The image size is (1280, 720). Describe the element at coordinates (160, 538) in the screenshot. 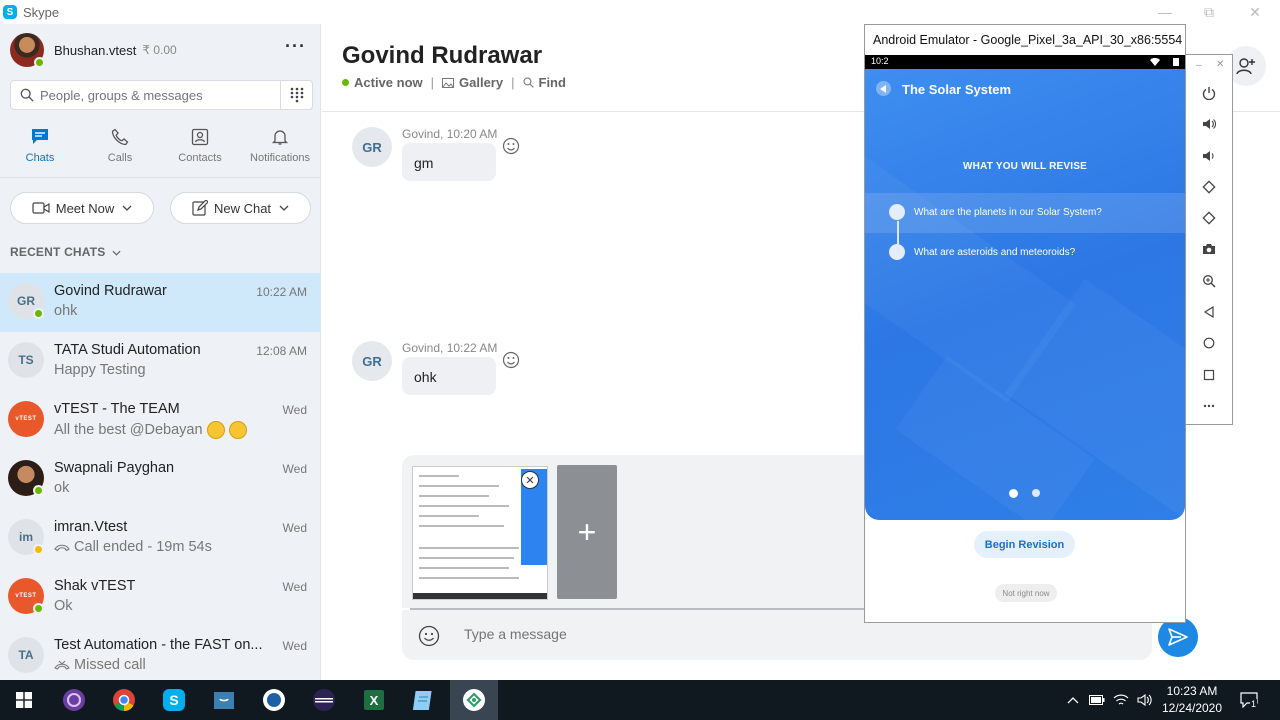

I see `chat-item-imran: im imran.Vtest Wed Call ended - 19m 54s` at that location.